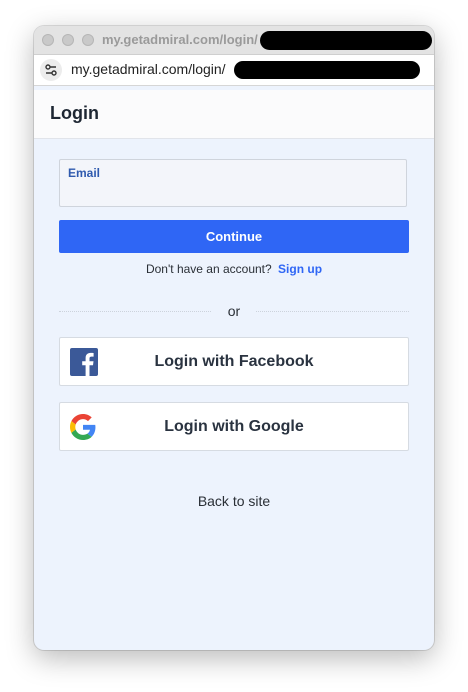 This screenshot has height=692, width=468. Describe the element at coordinates (234, 114) in the screenshot. I see `page-header: Login` at that location.